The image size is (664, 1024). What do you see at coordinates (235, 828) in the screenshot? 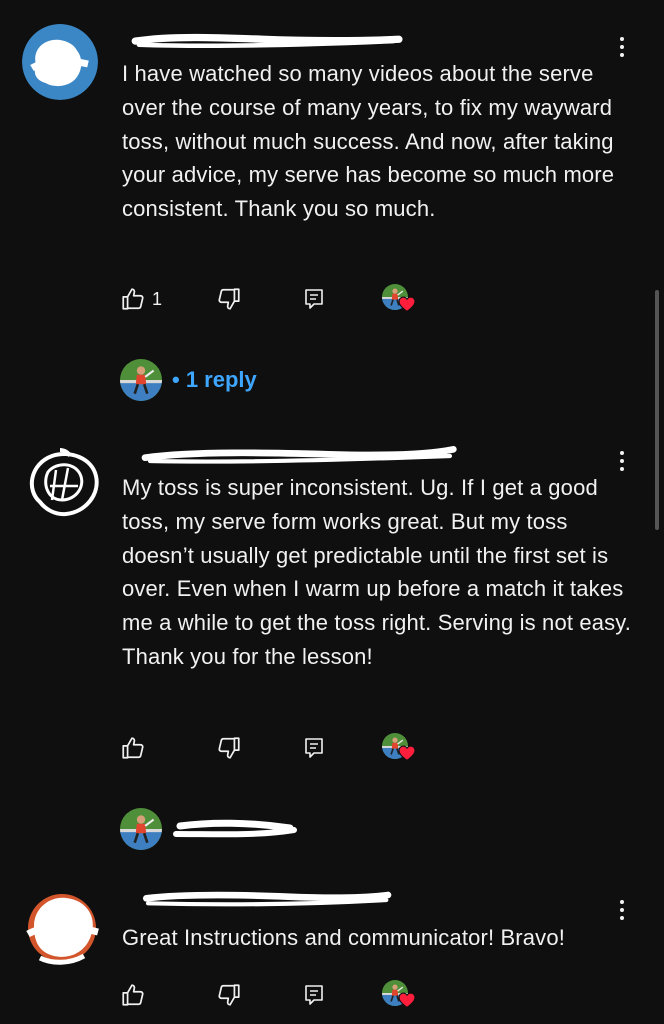
I see `redacted-reply-text` at bounding box center [235, 828].